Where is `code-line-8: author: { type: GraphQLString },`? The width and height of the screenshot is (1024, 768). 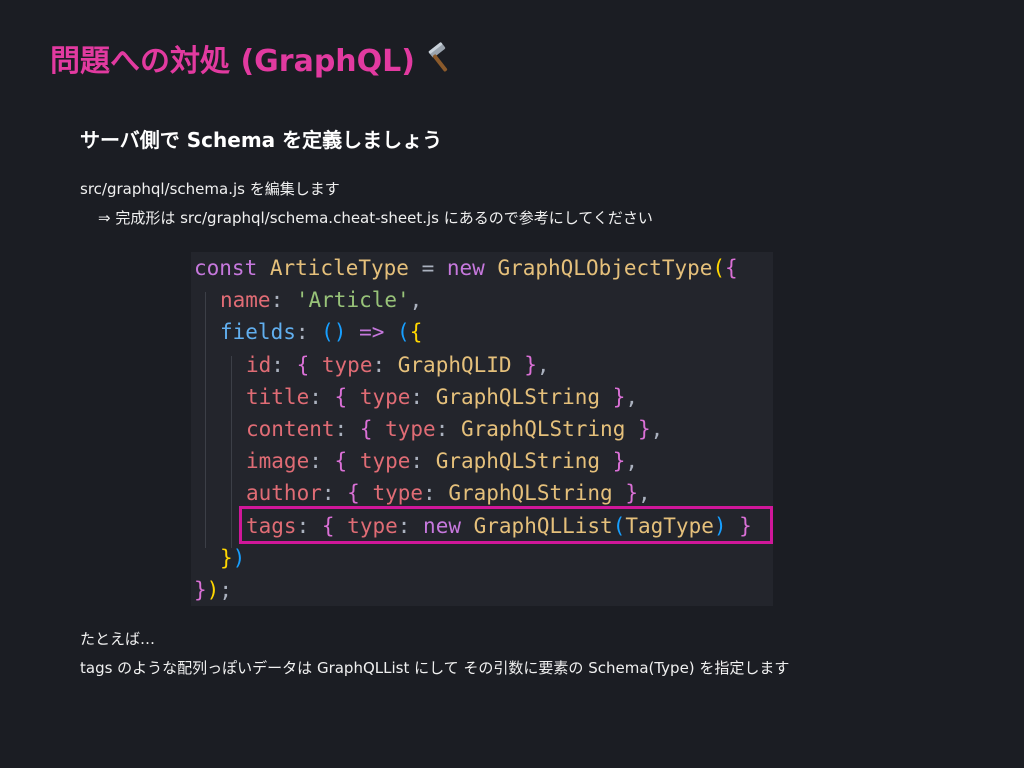 code-line-8: author: { type: GraphQLString }, is located at coordinates (448, 493).